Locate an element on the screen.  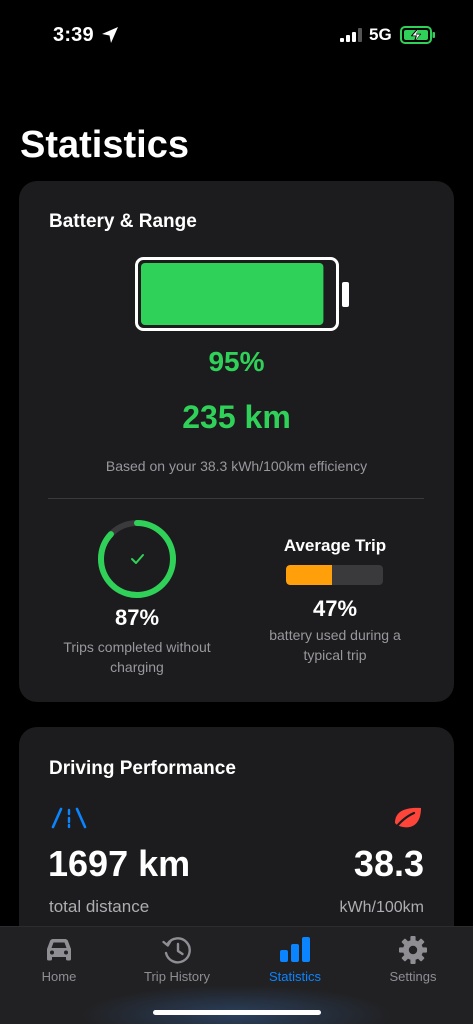
bar-chart-icon is located at coordinates (295, 949).